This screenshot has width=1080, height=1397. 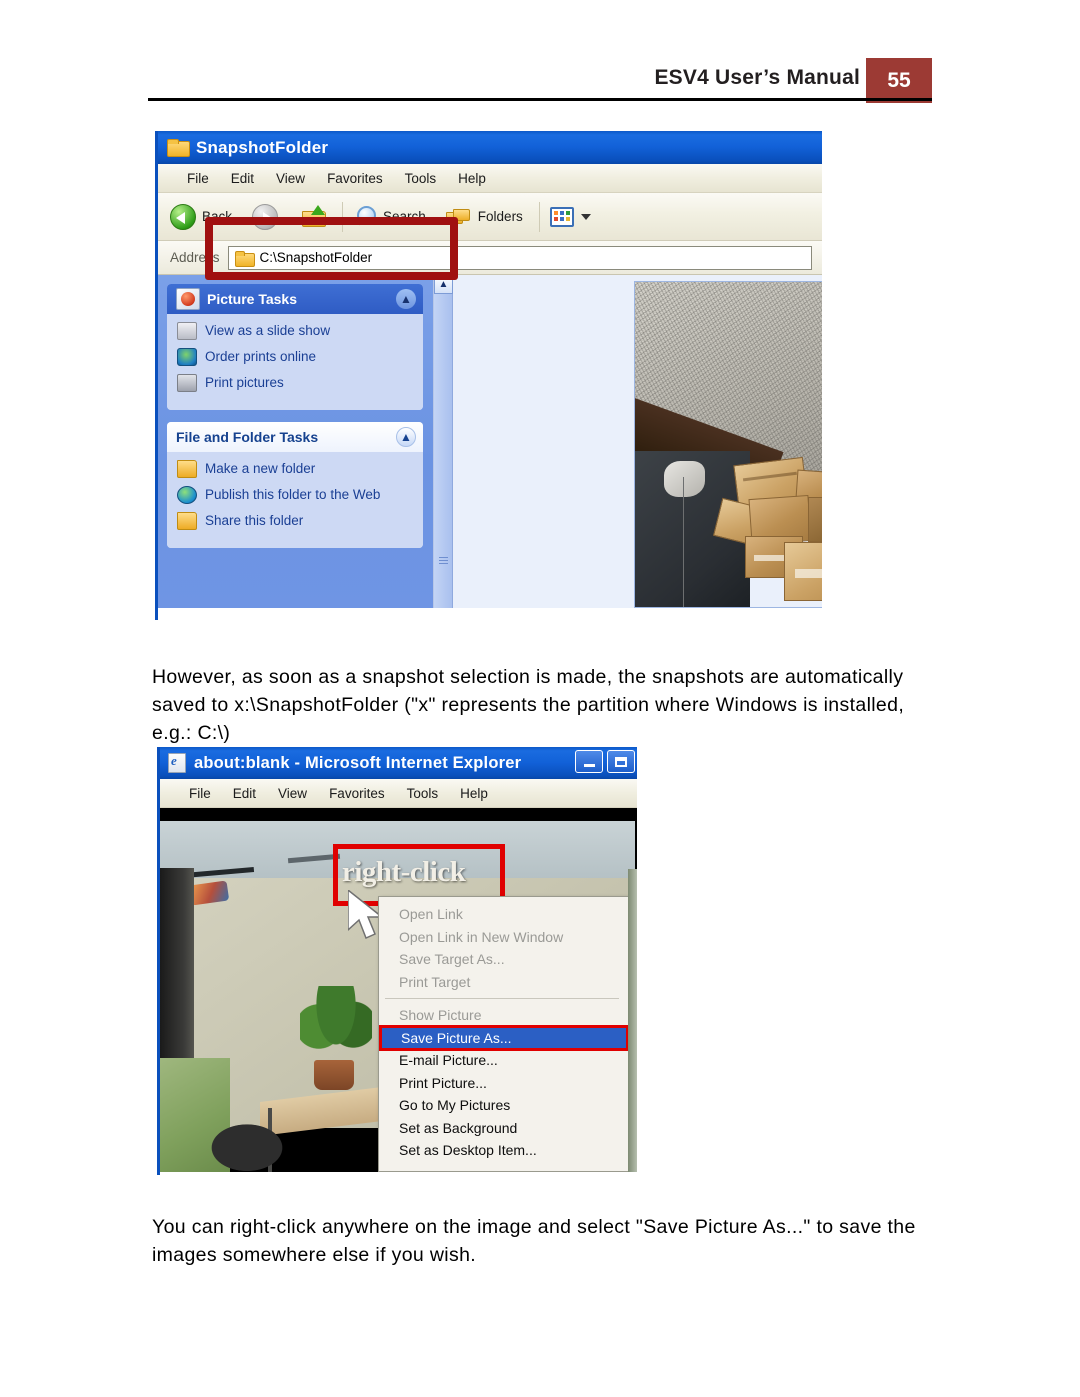 I want to click on task-make-new-folder: Make a new folder, so click(x=296, y=469).